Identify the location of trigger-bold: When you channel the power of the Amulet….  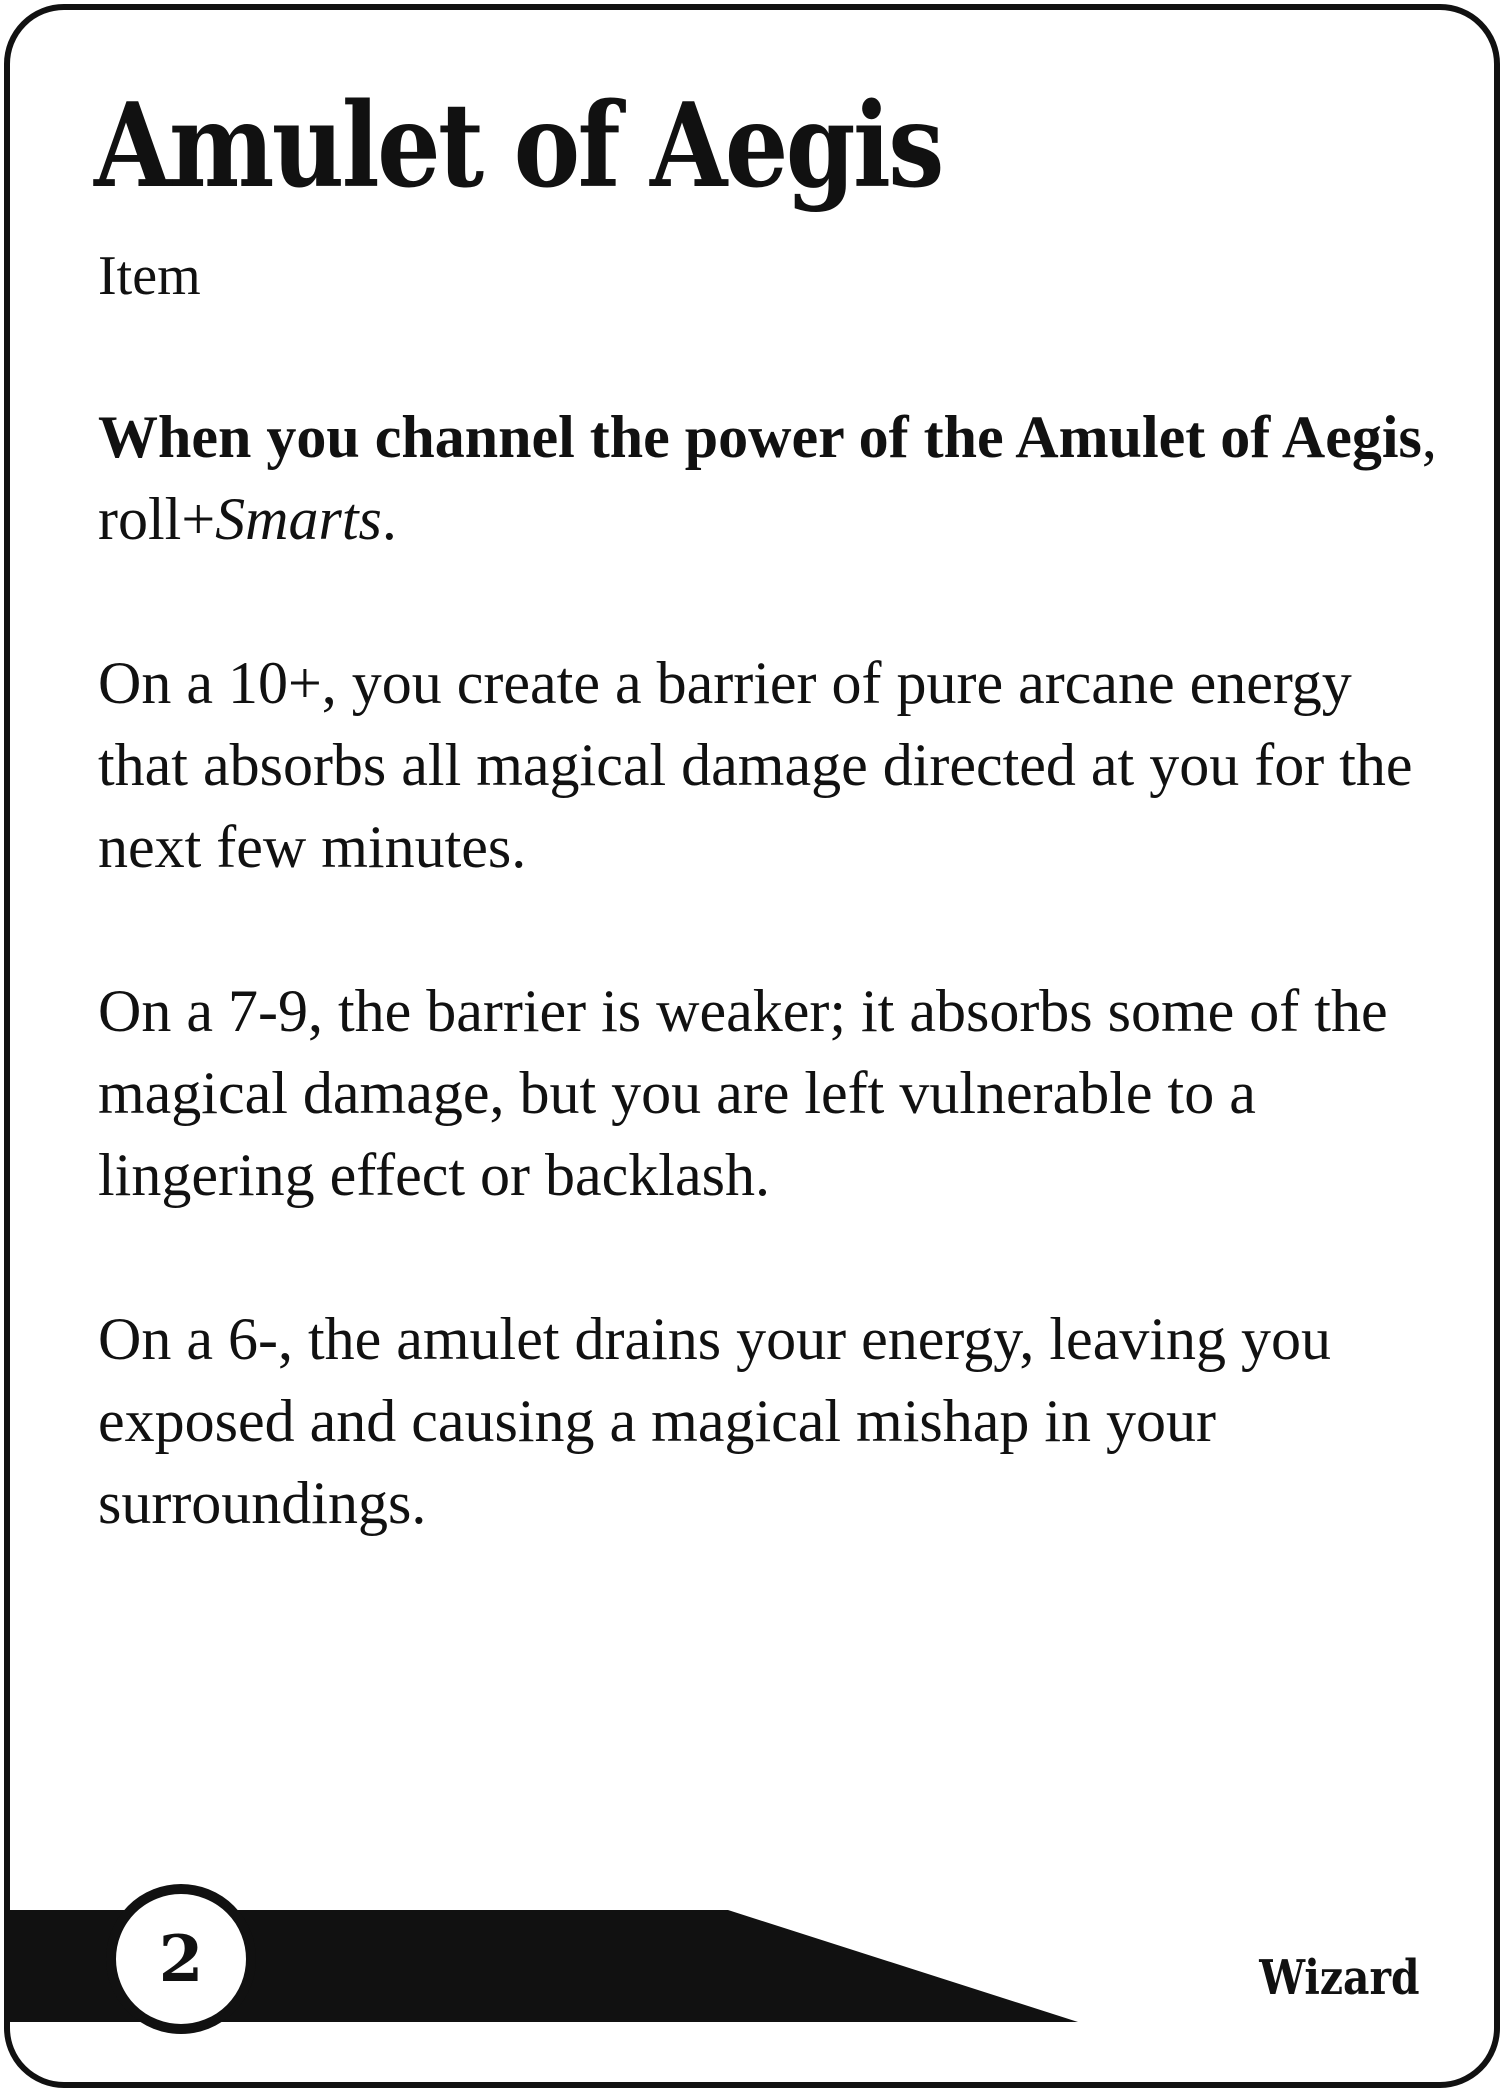
(760, 437).